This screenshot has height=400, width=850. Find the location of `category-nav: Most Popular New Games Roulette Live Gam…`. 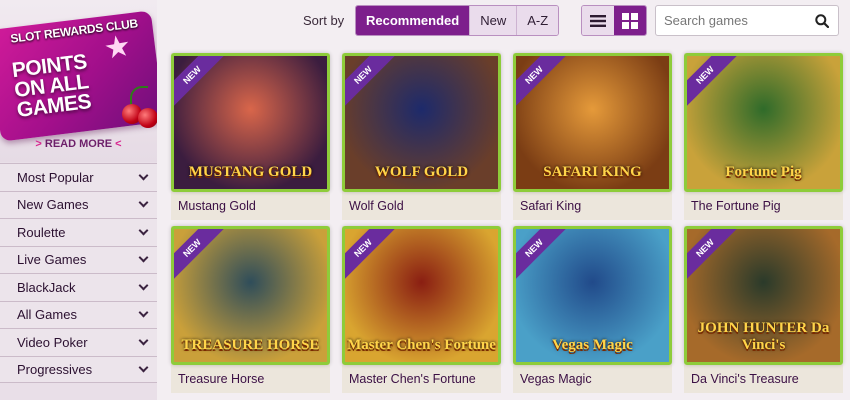

category-nav: Most Popular New Games Roulette Live Gam… is located at coordinates (78, 273).